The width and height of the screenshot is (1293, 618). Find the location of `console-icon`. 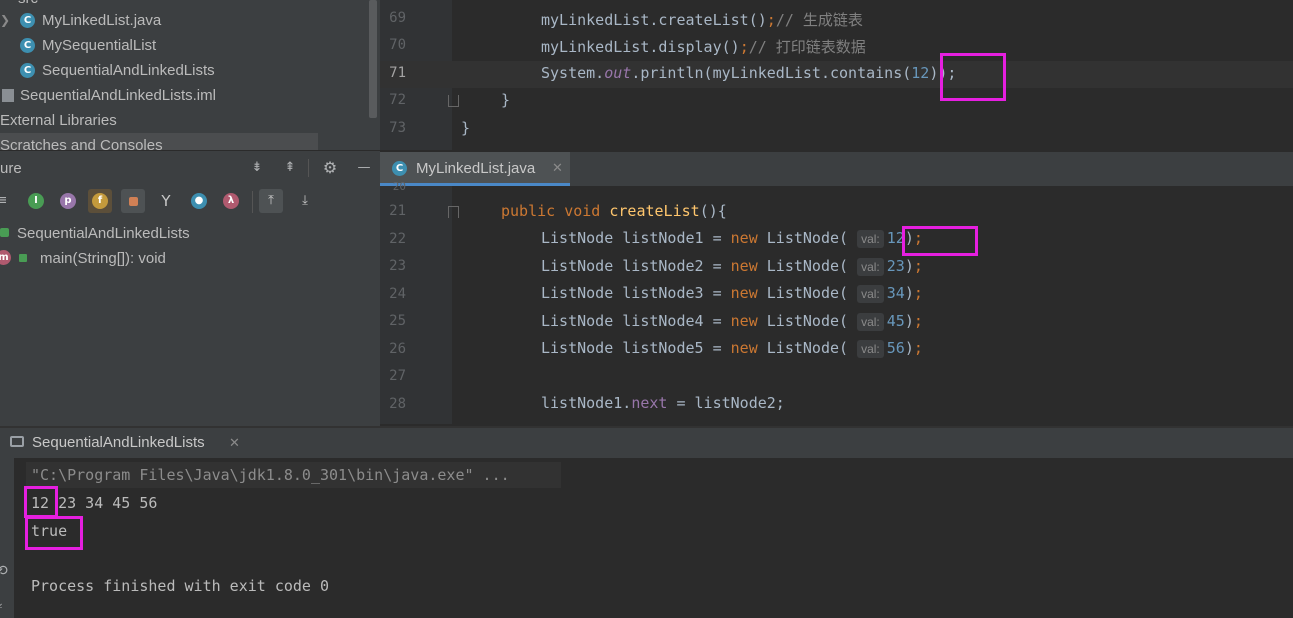

console-icon is located at coordinates (17, 441).